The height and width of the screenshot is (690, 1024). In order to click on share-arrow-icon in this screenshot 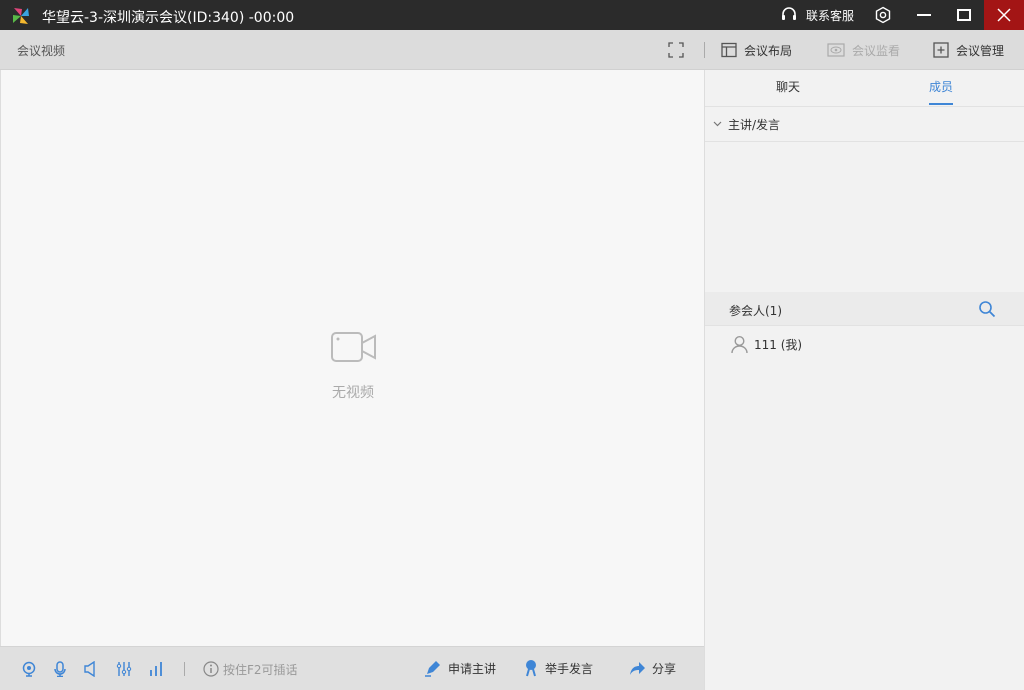, I will do `click(637, 668)`.